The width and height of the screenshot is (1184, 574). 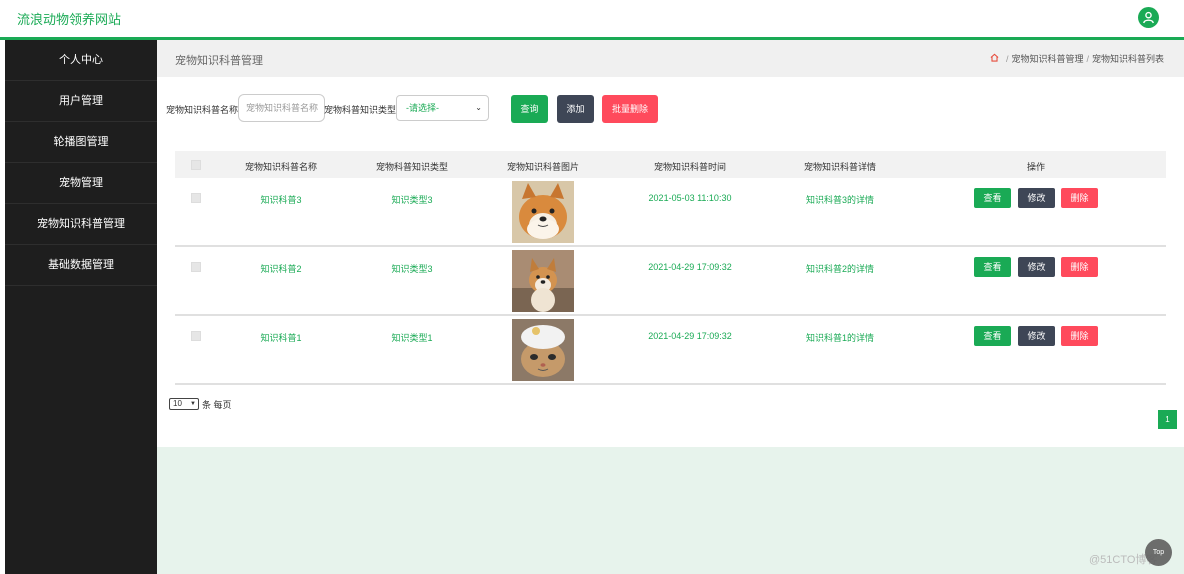 I want to click on row-time: 2021-05-03 11:10:30, so click(x=690, y=198).